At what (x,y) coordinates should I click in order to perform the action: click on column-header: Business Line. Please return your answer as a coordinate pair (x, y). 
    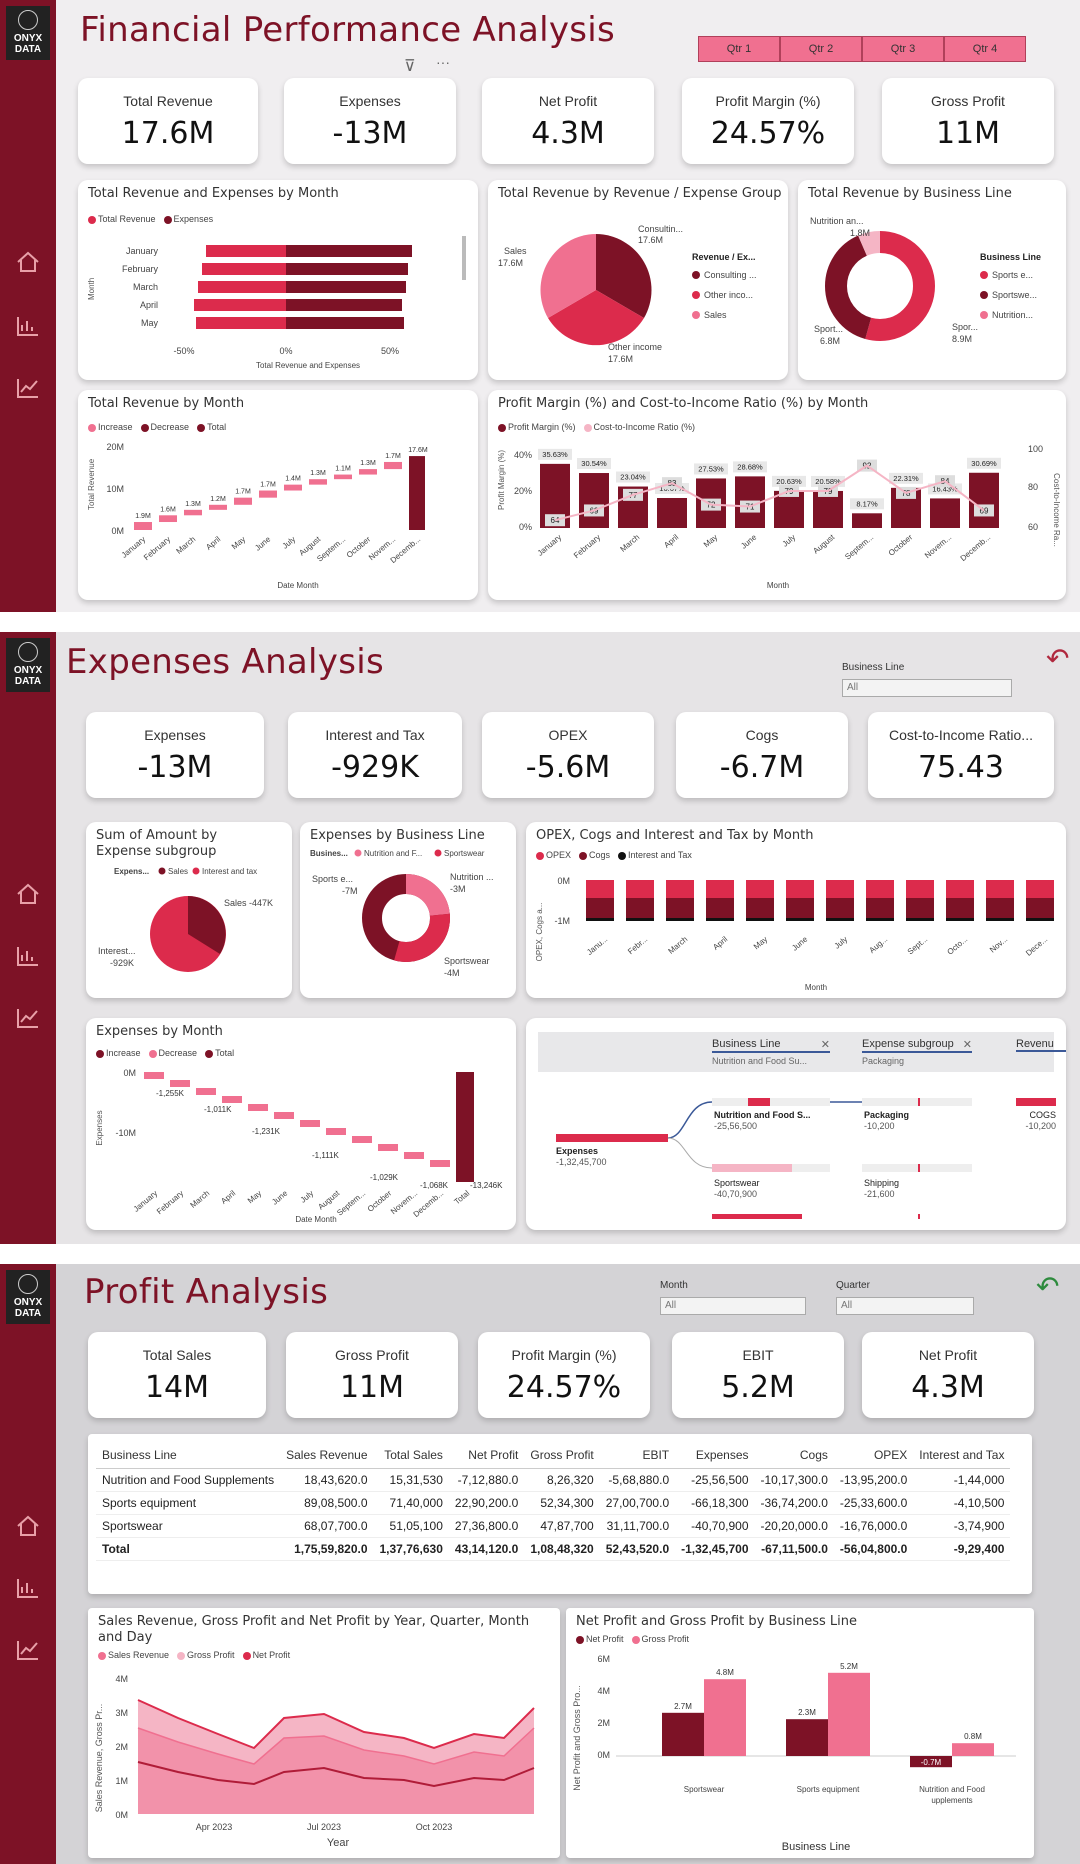
    Looking at the image, I should click on (188, 1455).